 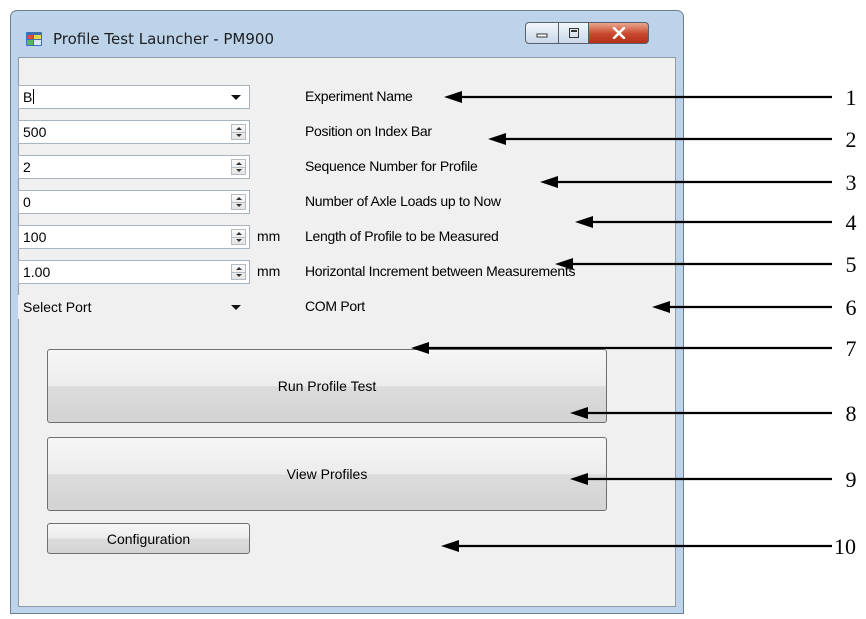 What do you see at coordinates (851, 139) in the screenshot?
I see `callout-number-2: 2` at bounding box center [851, 139].